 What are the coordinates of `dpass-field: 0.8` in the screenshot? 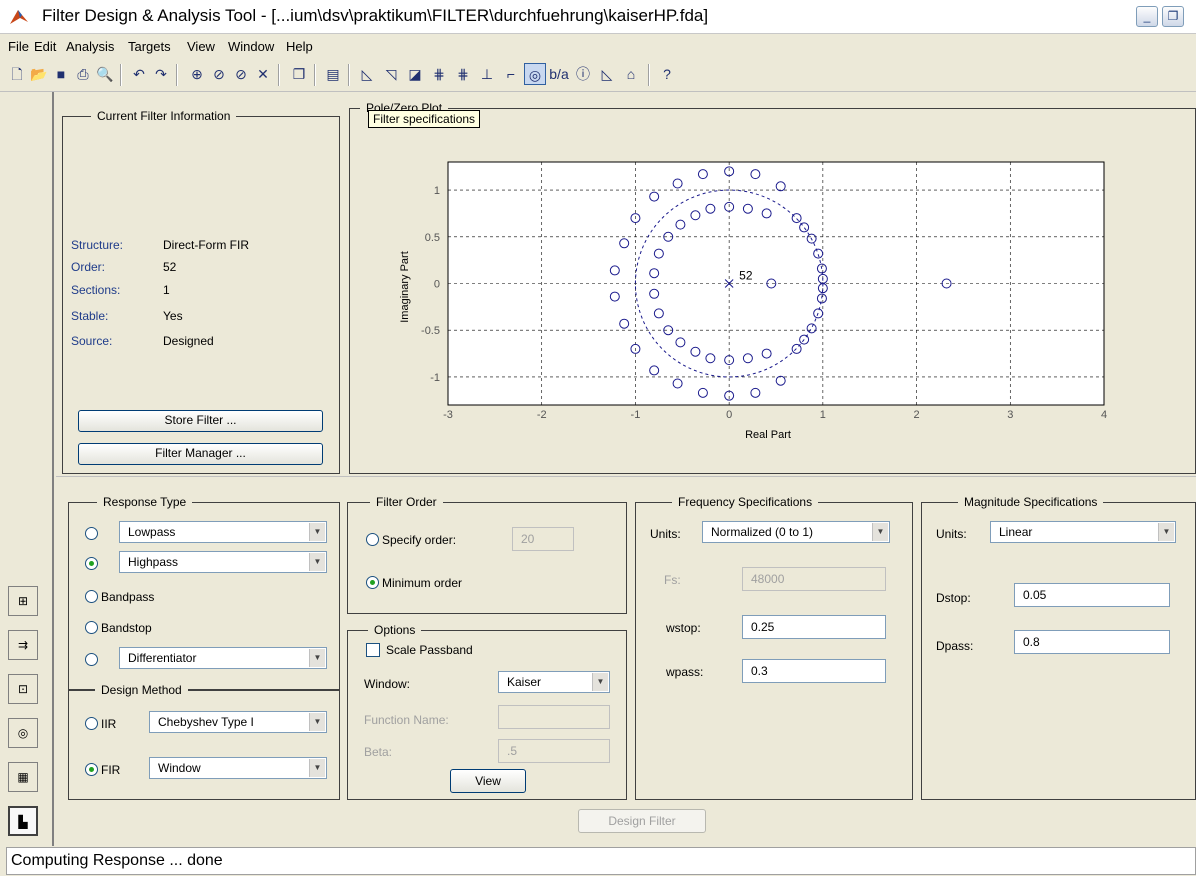 It's located at (1092, 642).